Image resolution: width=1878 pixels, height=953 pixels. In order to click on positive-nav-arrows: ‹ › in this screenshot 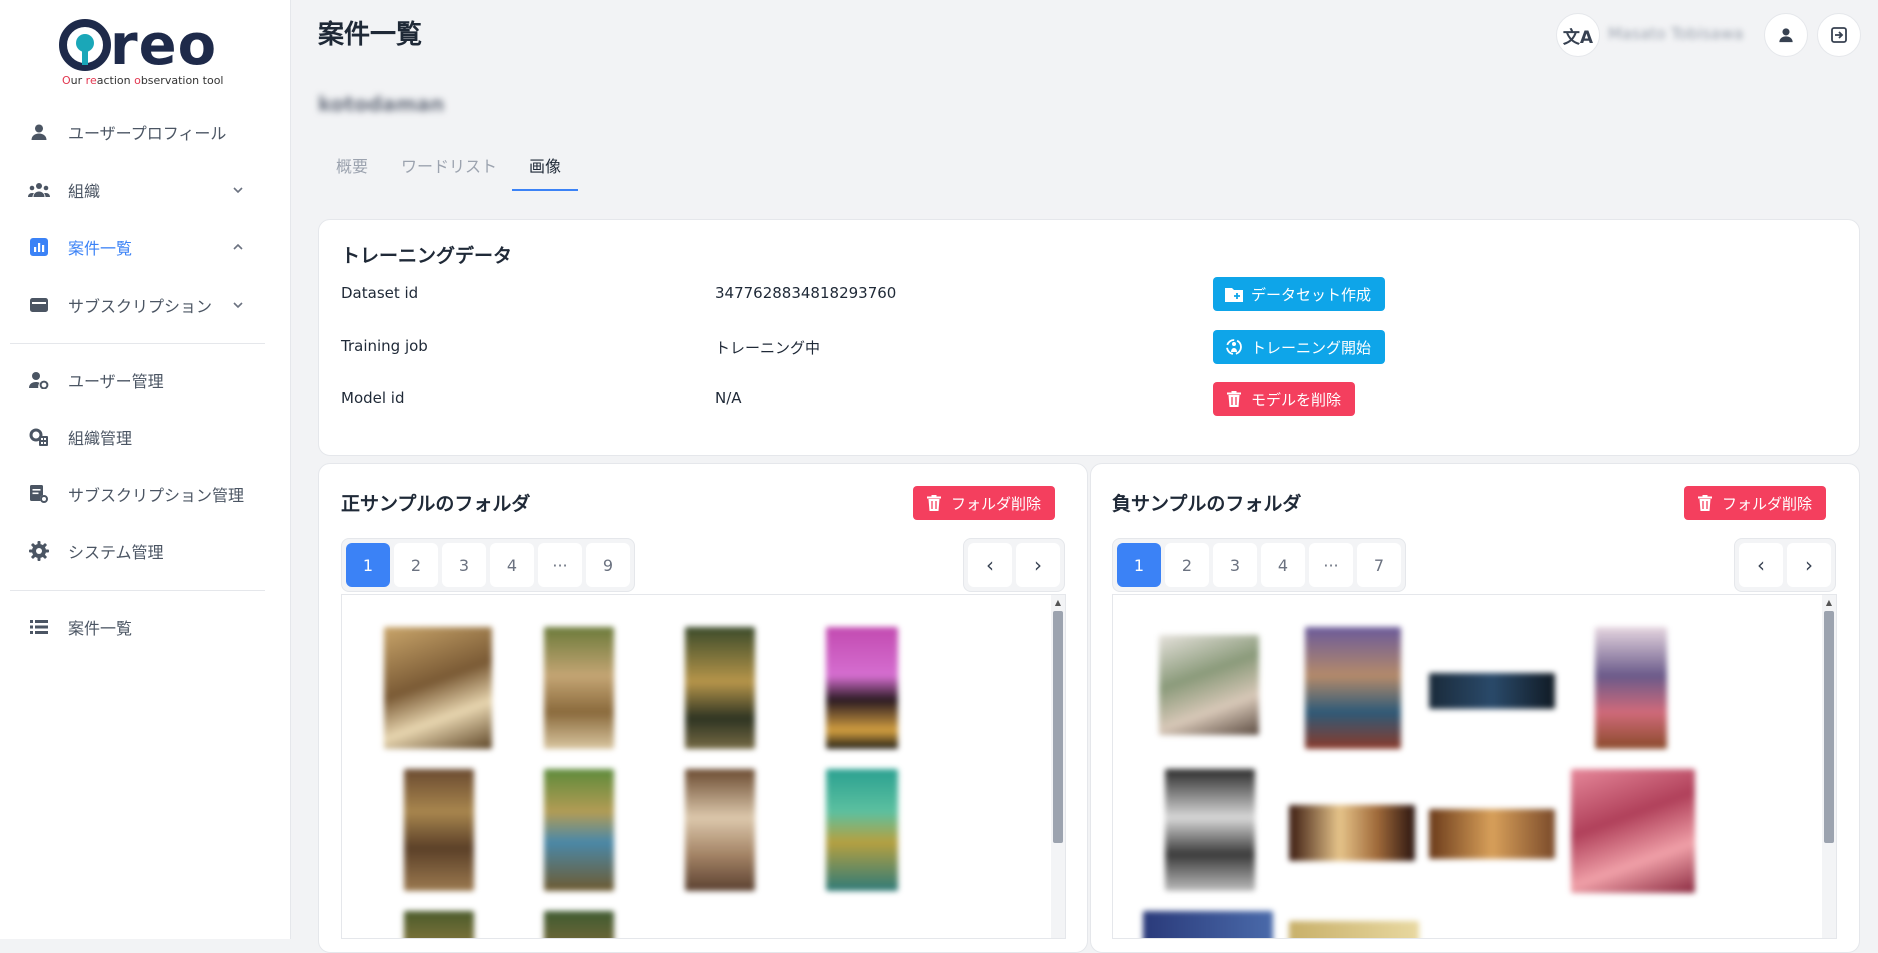, I will do `click(1014, 565)`.